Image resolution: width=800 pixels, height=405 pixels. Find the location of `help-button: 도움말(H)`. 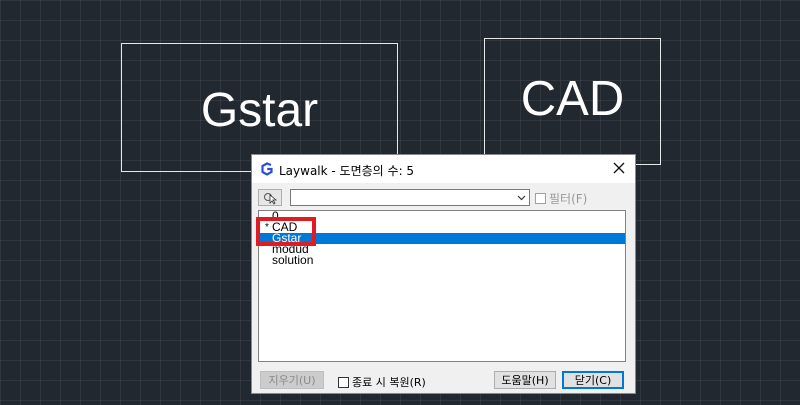

help-button: 도움말(H) is located at coordinates (525, 380).